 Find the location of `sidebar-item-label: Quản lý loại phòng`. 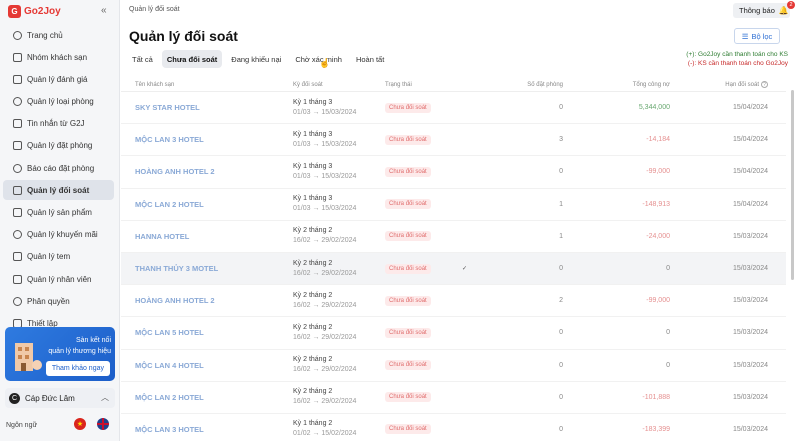

sidebar-item-label: Quản lý loại phòng is located at coordinates (60, 102).